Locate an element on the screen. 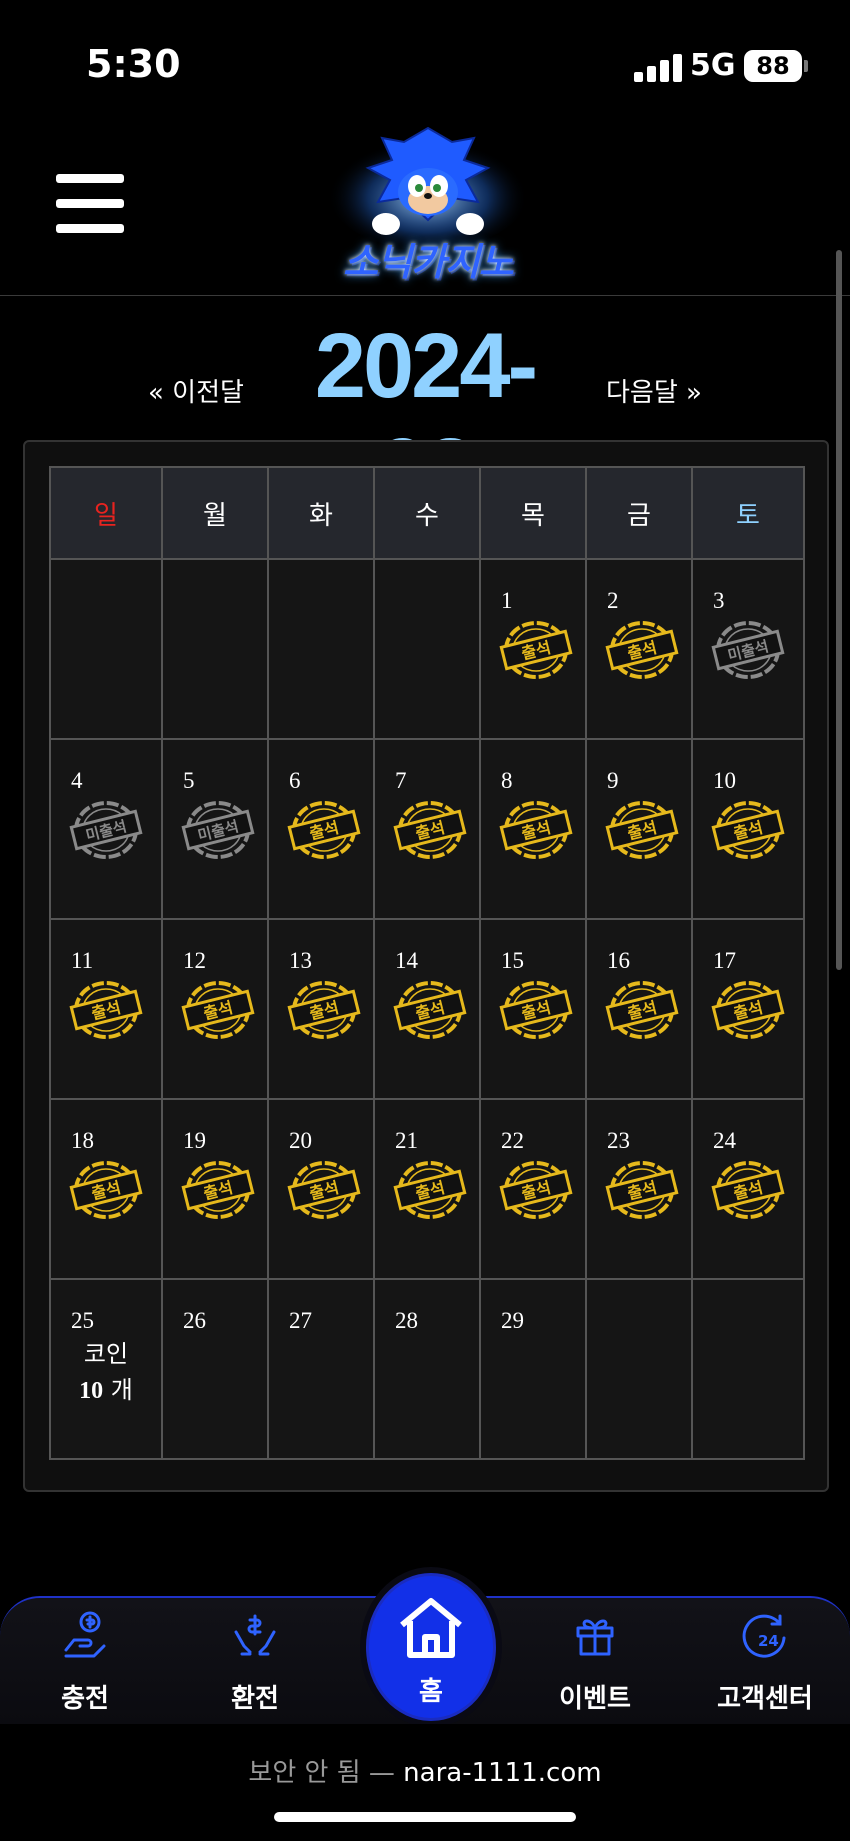 Image resolution: width=850 pixels, height=1841 pixels. header: 소닉카지노 is located at coordinates (425, 208).